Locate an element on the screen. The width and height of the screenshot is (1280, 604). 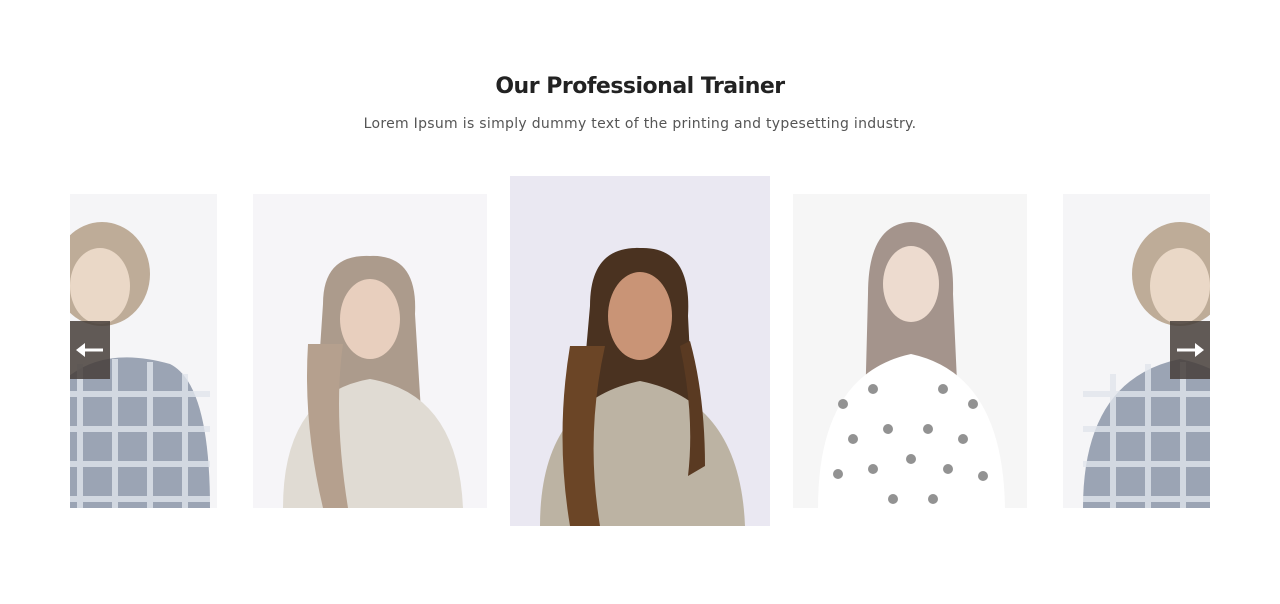
trainer-card-active is located at coordinates (640, 351).